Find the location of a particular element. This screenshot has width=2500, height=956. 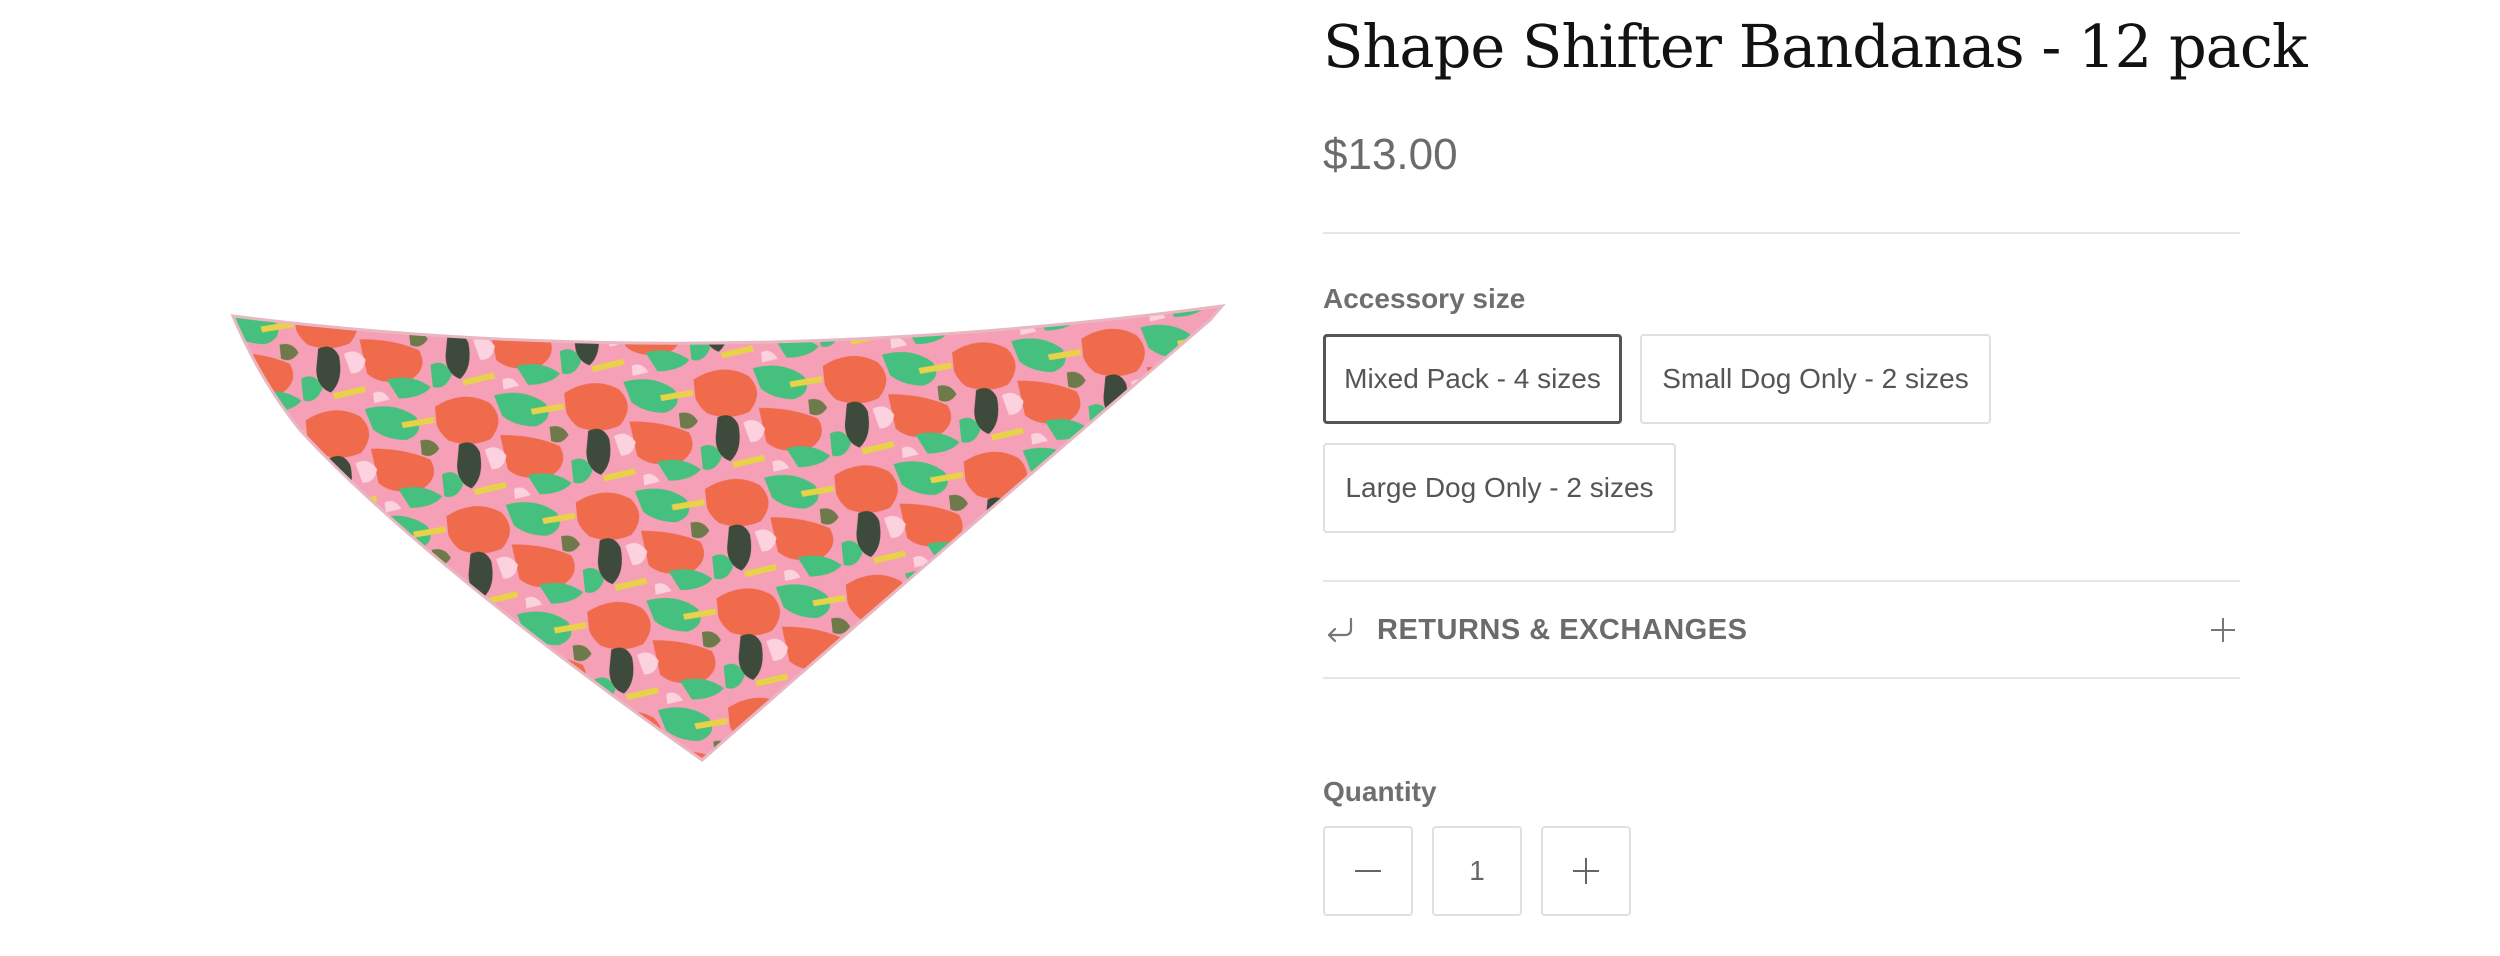

variant-option-large-dog: Large Dog Only - 2 sizes is located at coordinates (1499, 488).